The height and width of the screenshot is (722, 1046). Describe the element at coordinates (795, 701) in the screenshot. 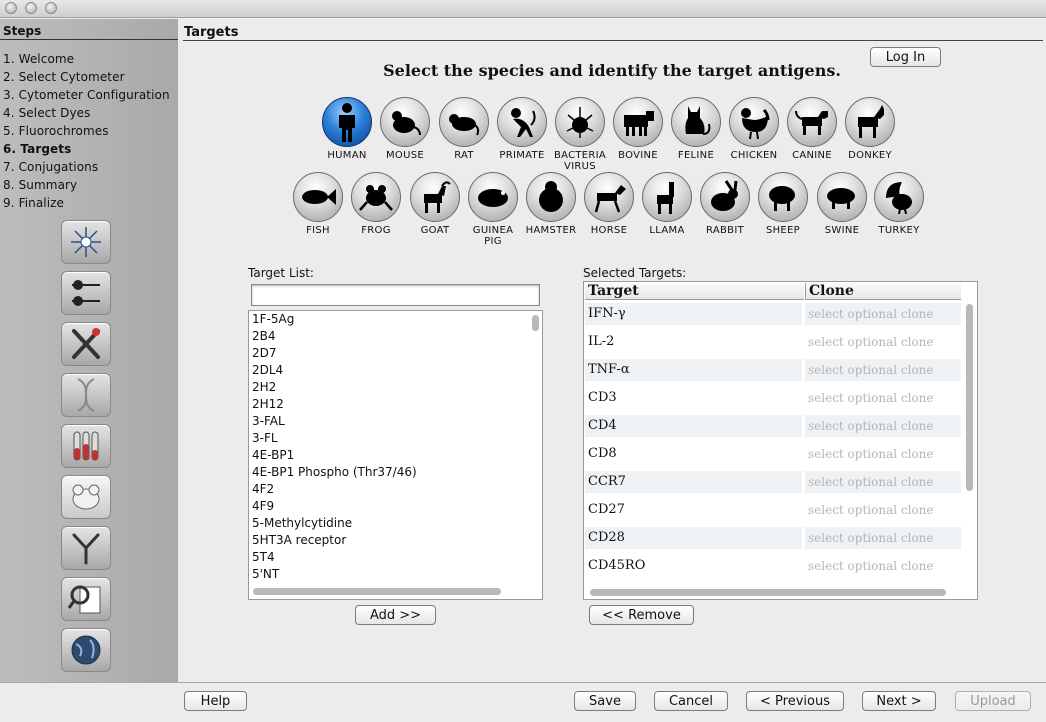

I see `previous-button: < Previous` at that location.